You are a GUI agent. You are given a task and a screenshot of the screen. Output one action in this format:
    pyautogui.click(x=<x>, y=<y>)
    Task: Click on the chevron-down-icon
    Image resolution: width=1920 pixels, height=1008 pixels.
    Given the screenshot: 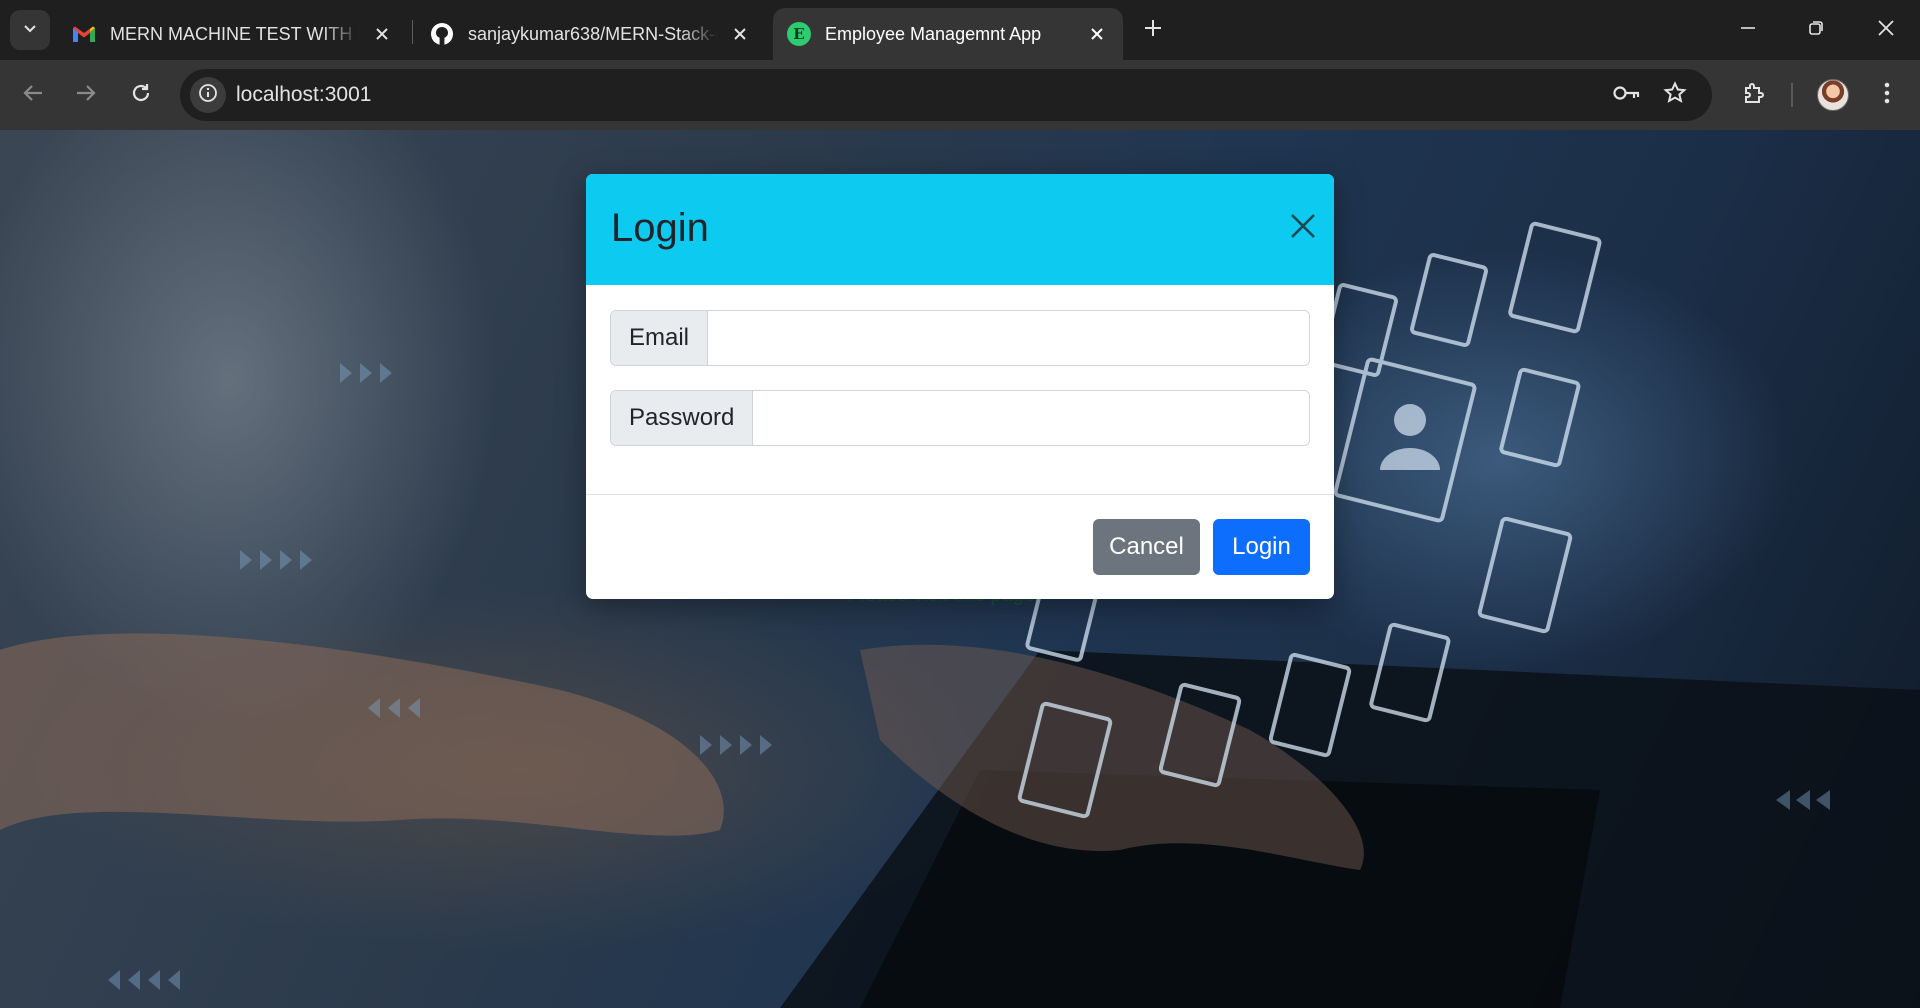 What is the action you would take?
    pyautogui.click(x=30, y=30)
    